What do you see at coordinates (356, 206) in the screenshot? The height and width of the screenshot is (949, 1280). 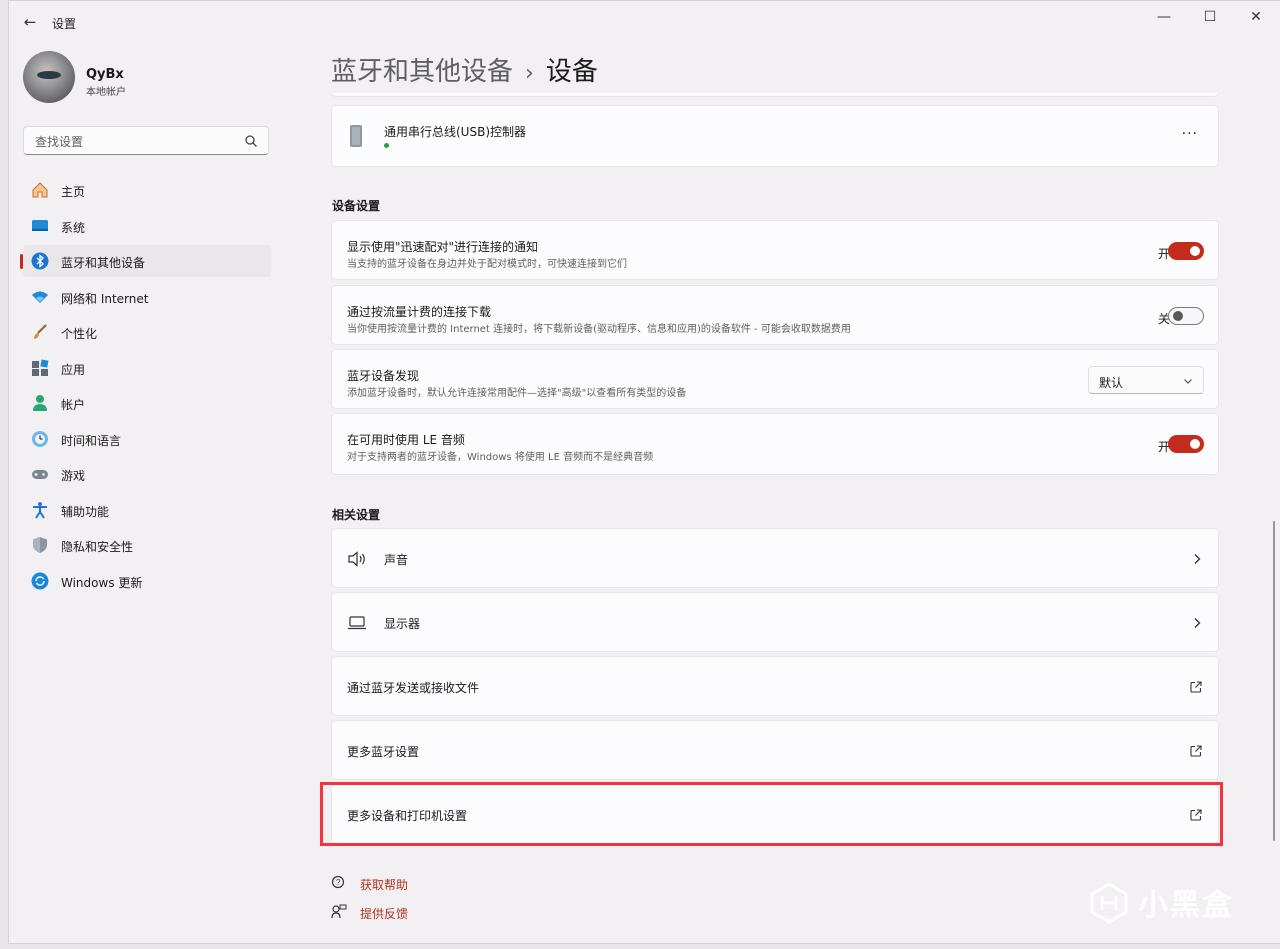 I see `device-settings-heading: 设备设置` at bounding box center [356, 206].